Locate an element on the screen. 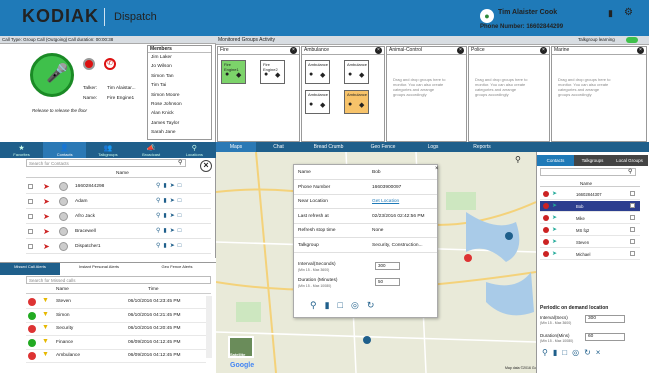 This screenshot has width=649, height=373. tab-locations: ⚲ Locations is located at coordinates (194, 150).